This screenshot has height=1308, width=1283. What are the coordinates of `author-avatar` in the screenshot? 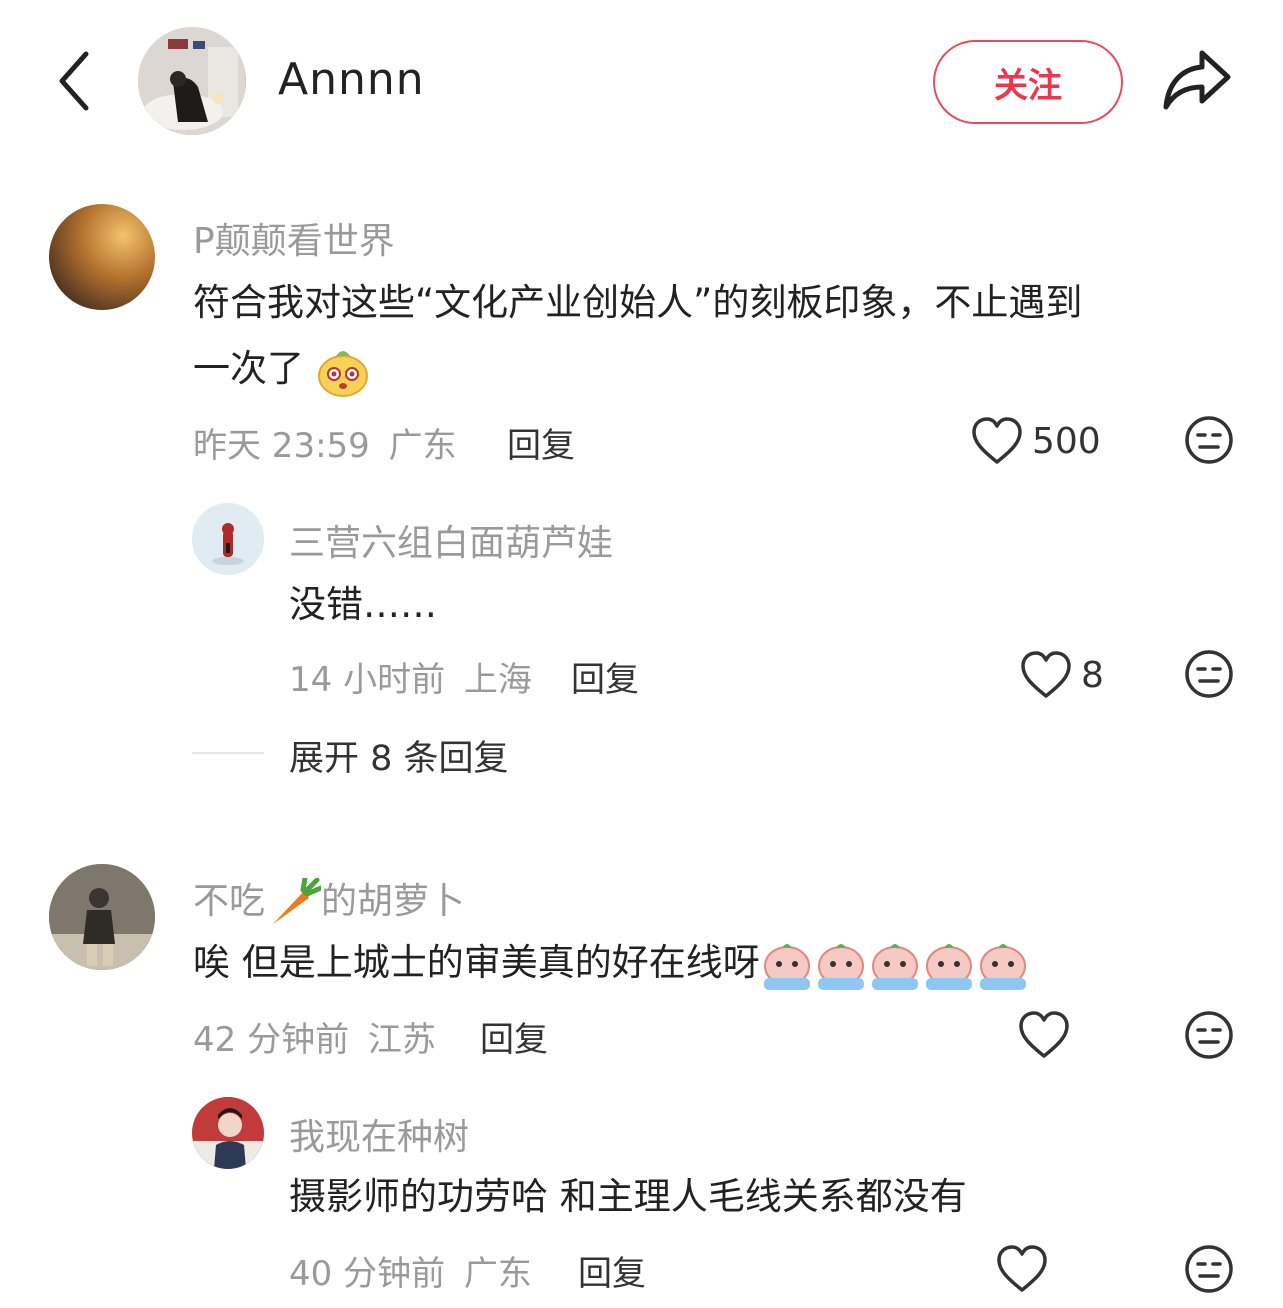 It's located at (192, 81).